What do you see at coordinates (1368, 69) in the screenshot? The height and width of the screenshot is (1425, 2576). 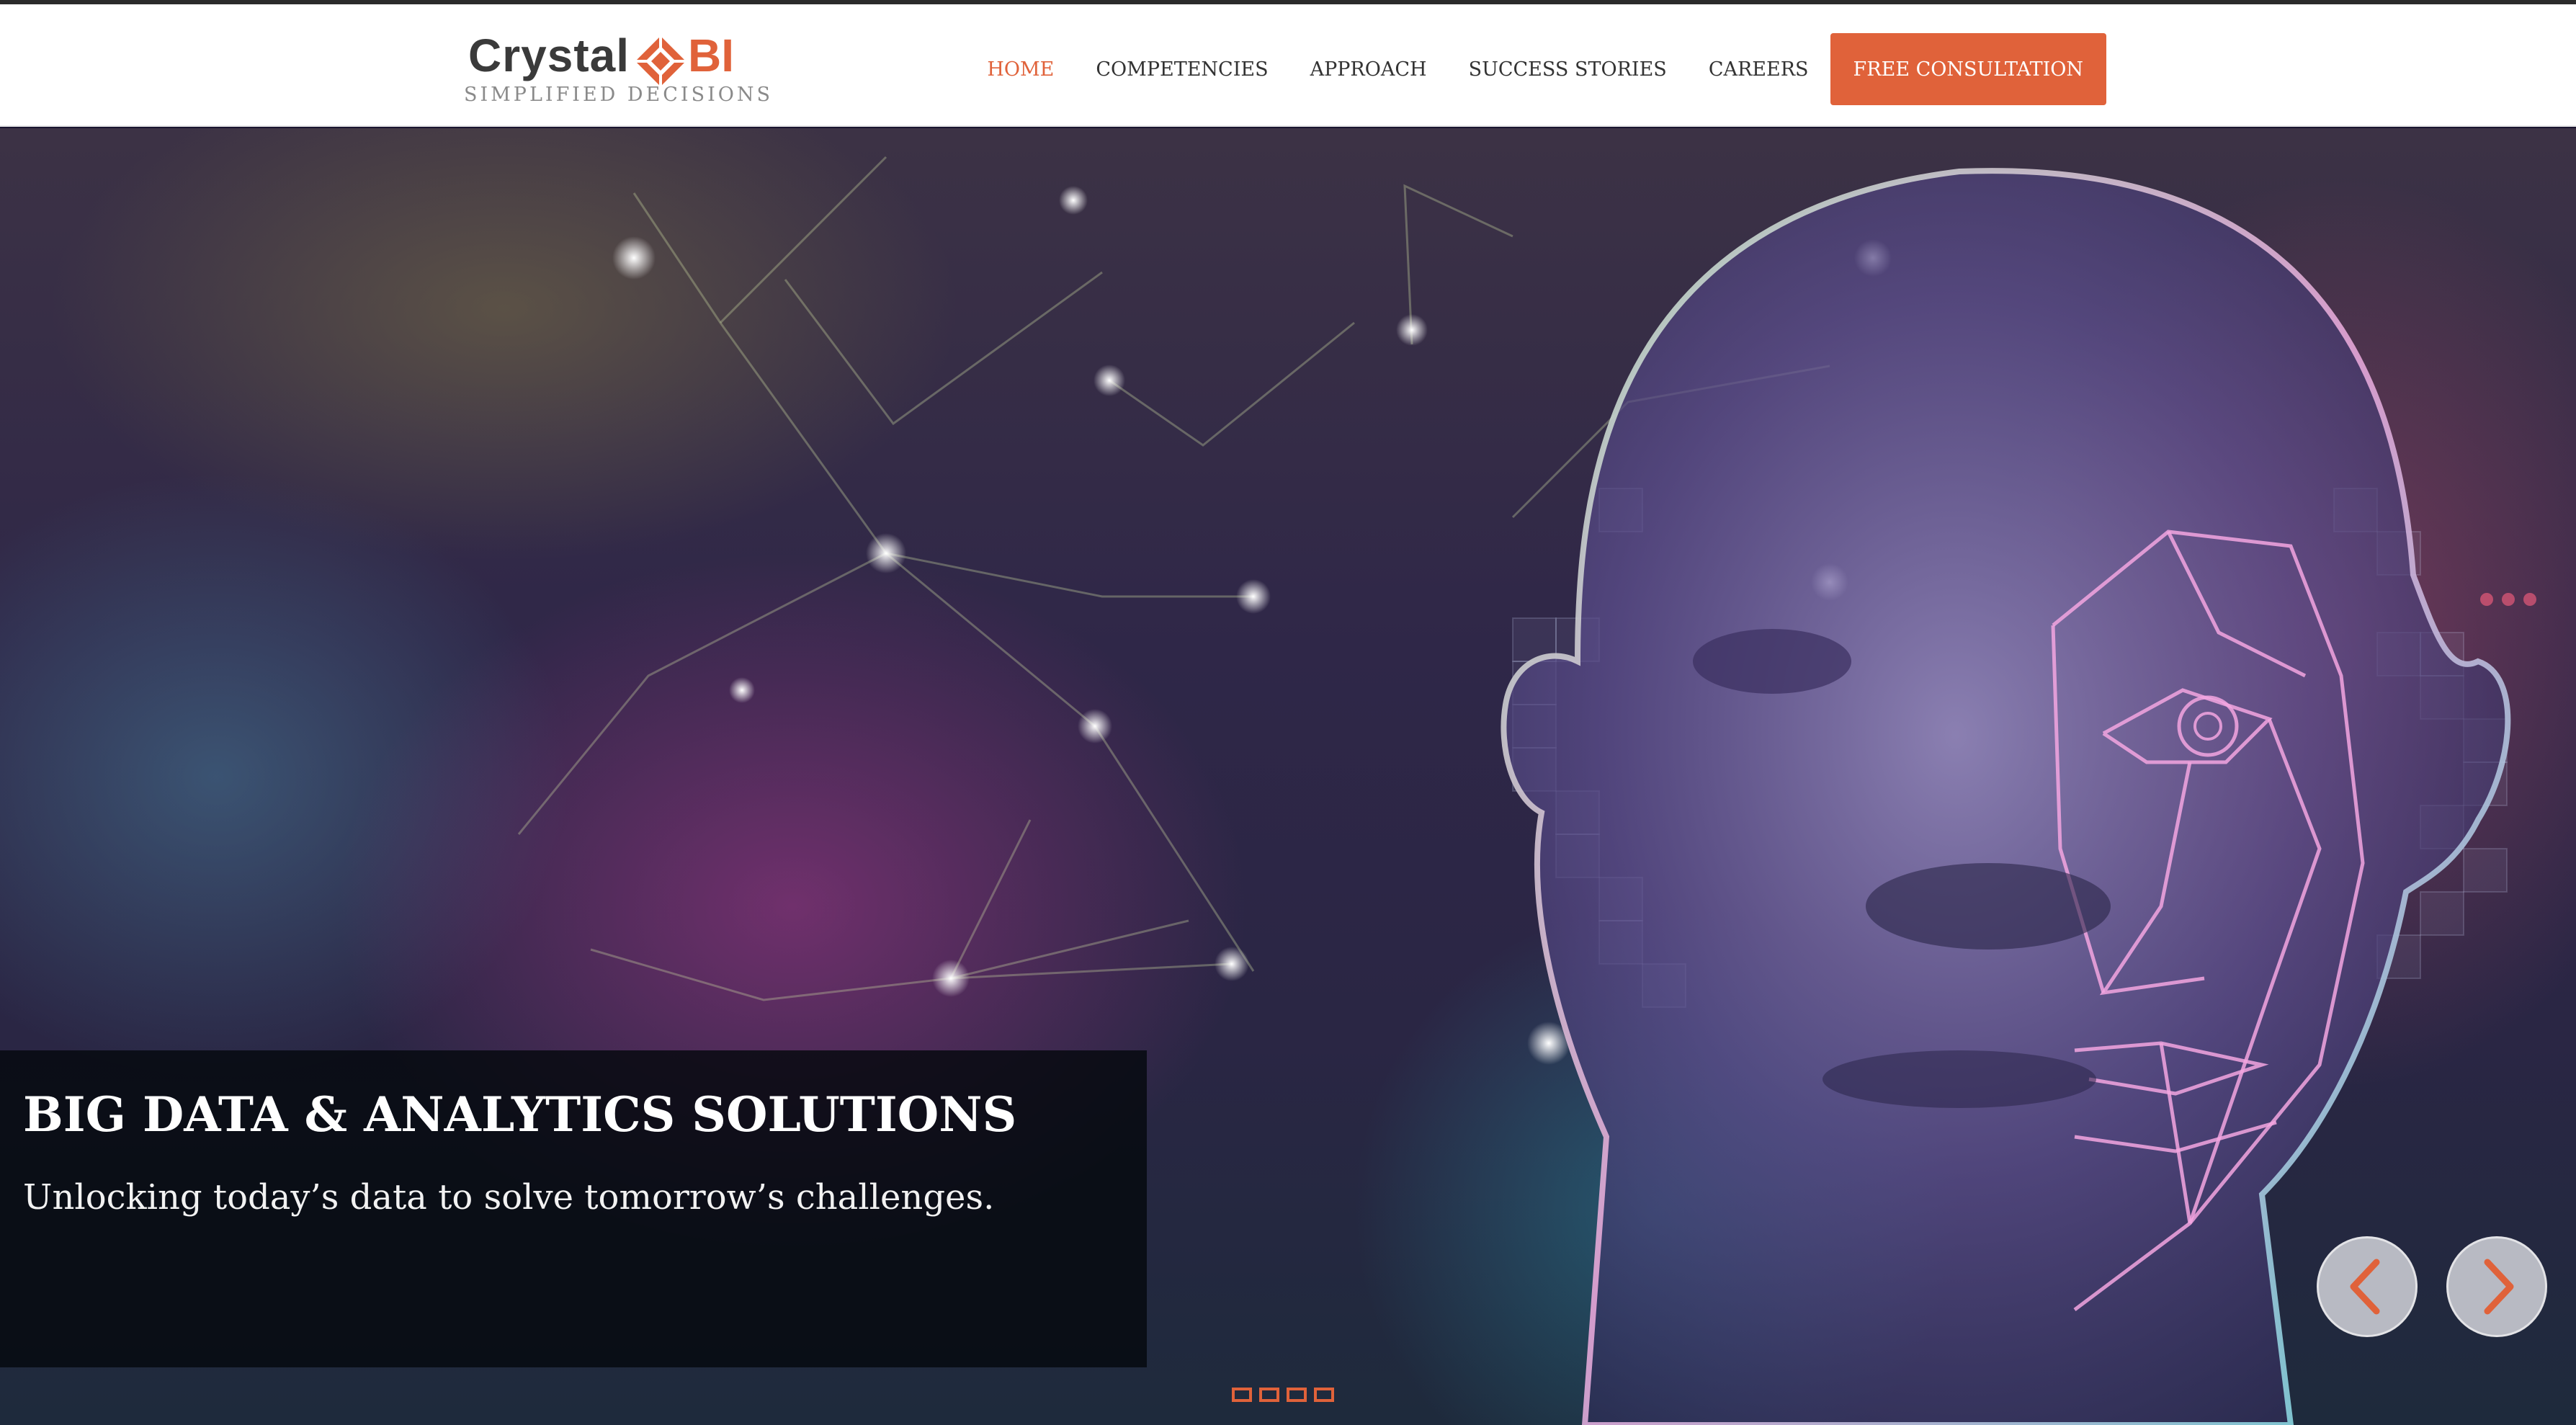 I see `nav-approach: APPROACH` at bounding box center [1368, 69].